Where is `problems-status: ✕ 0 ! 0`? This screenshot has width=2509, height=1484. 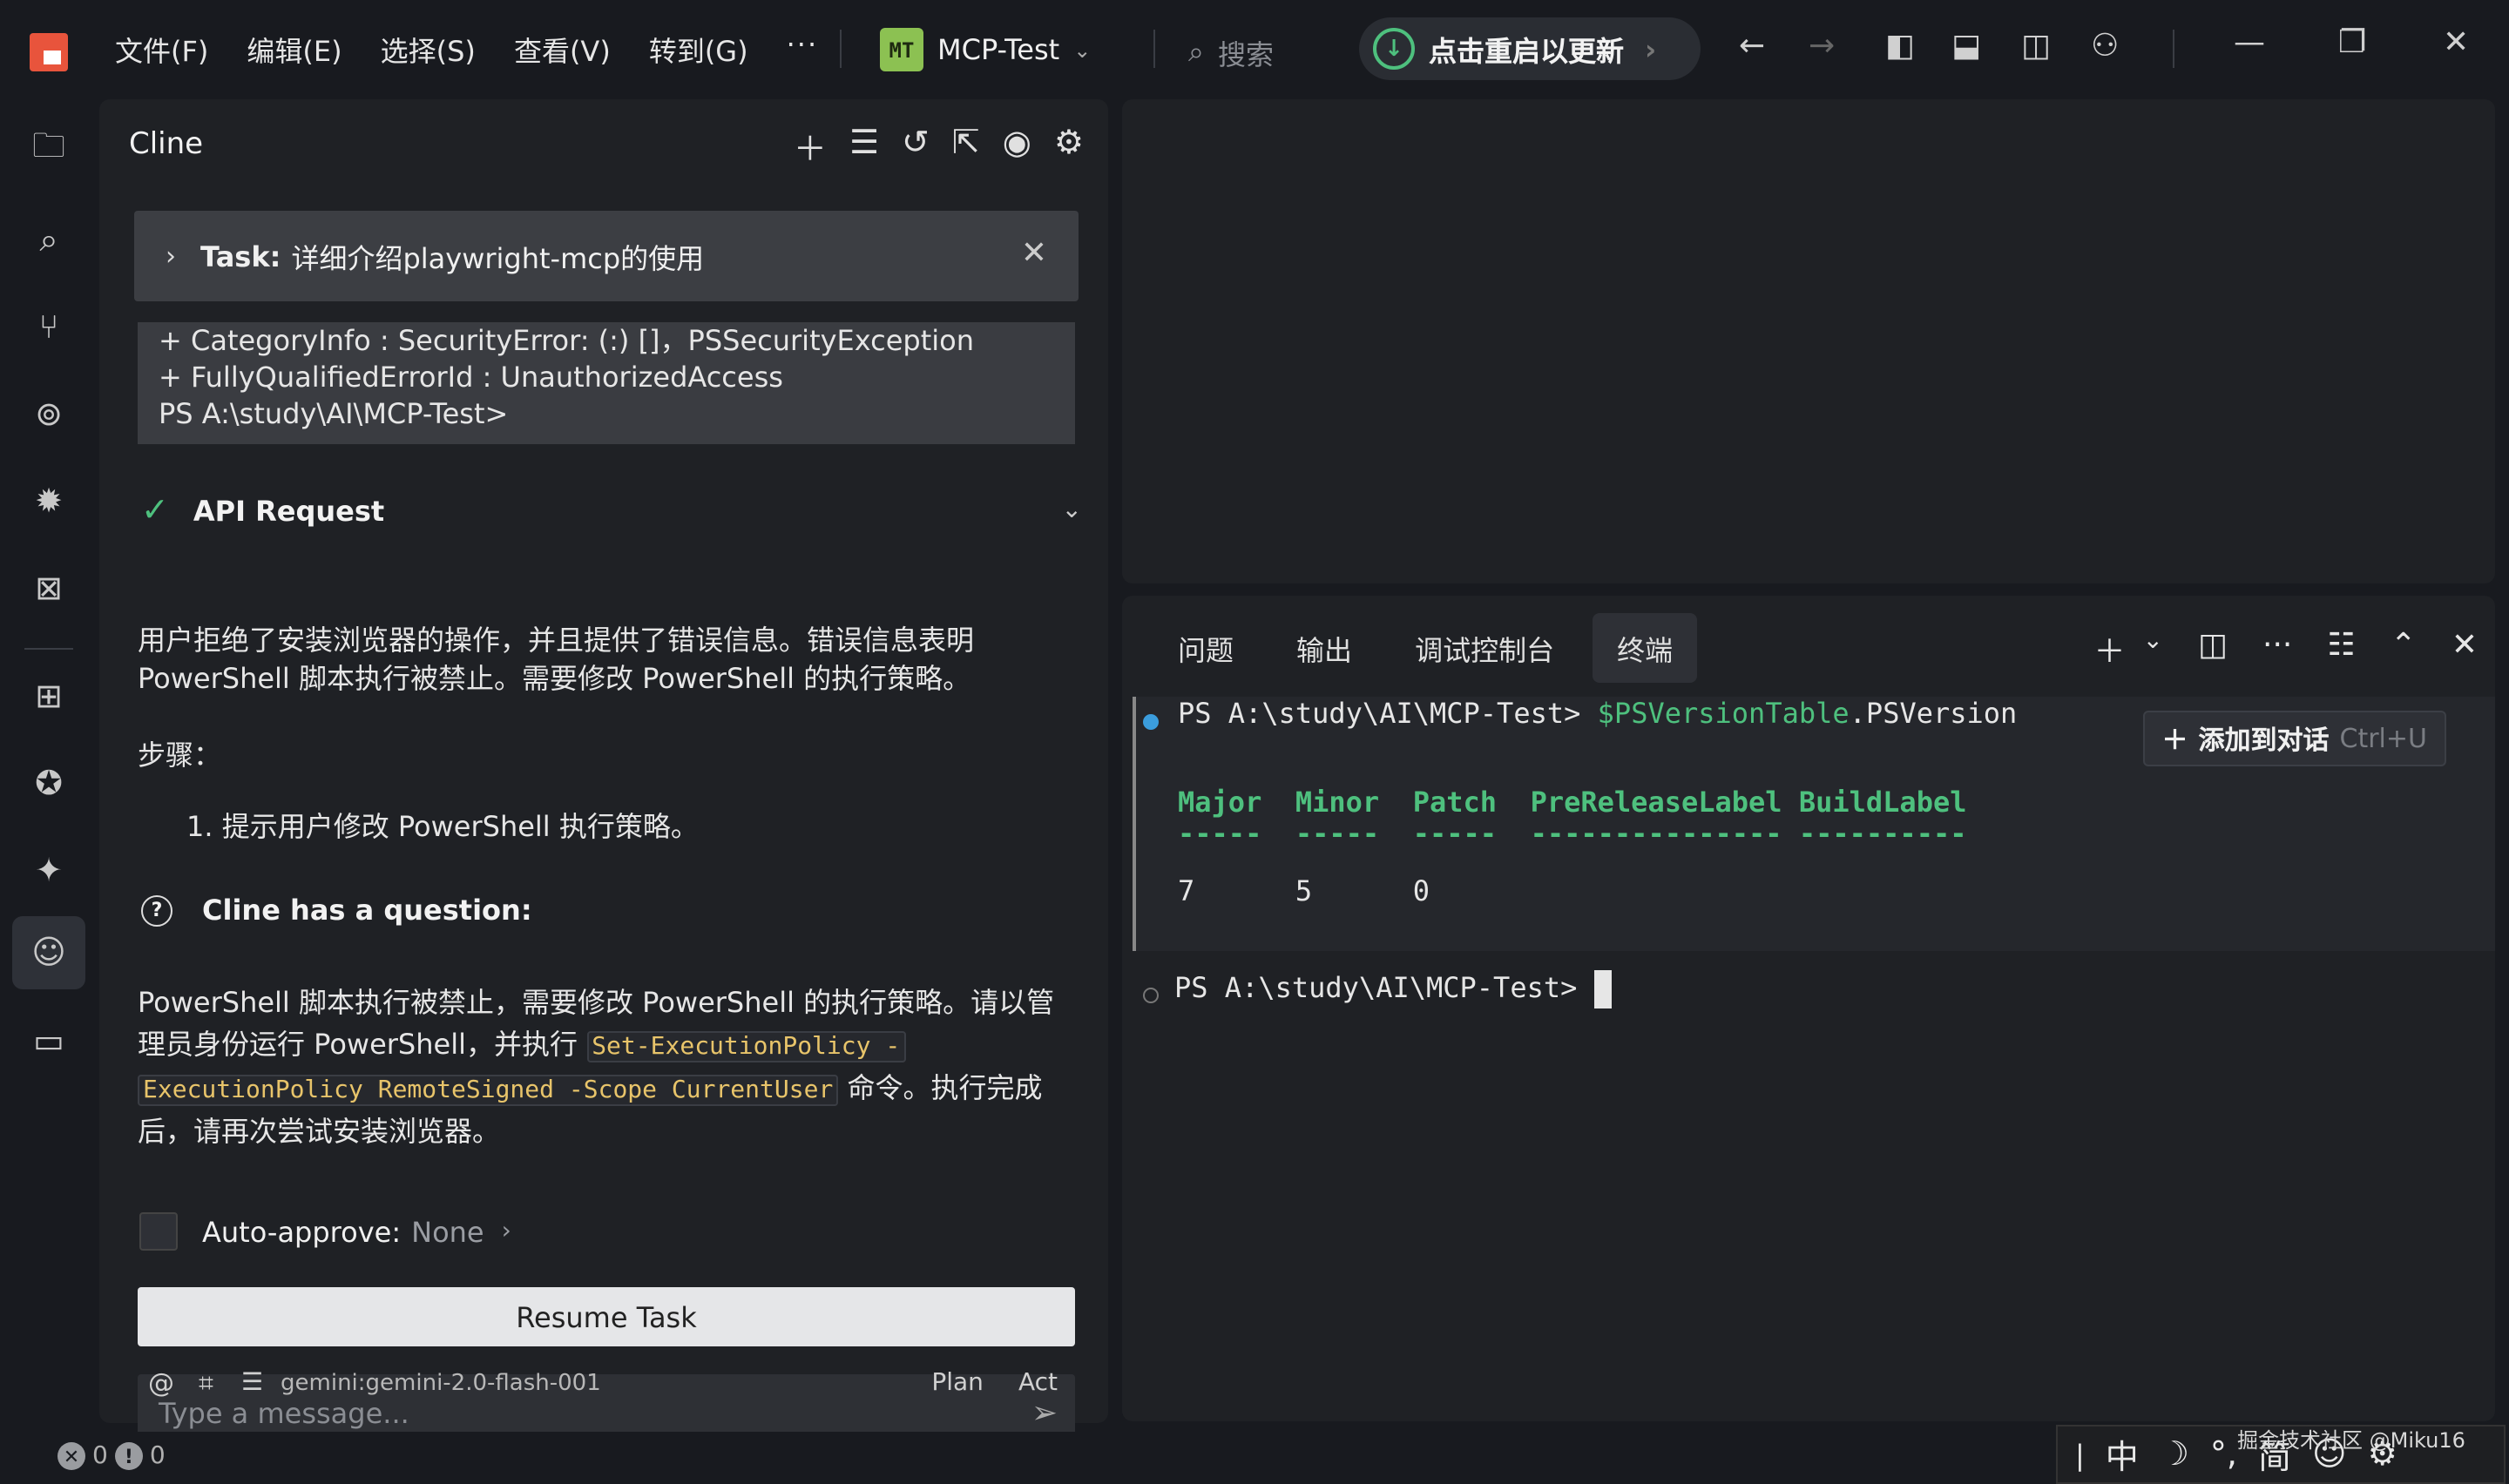
problems-status: ✕ 0 ! 0 is located at coordinates (111, 1456).